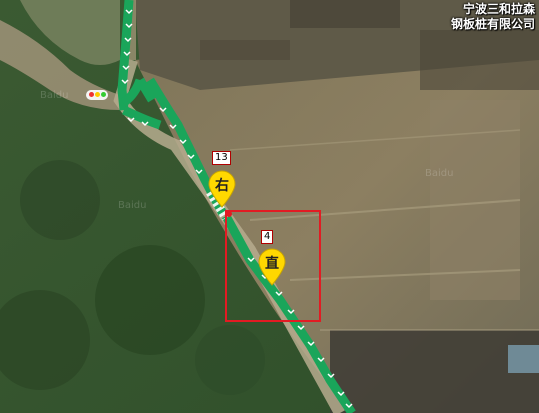 The height and width of the screenshot is (413, 539). I want to click on turn-direction-label: 右, so click(222, 186).